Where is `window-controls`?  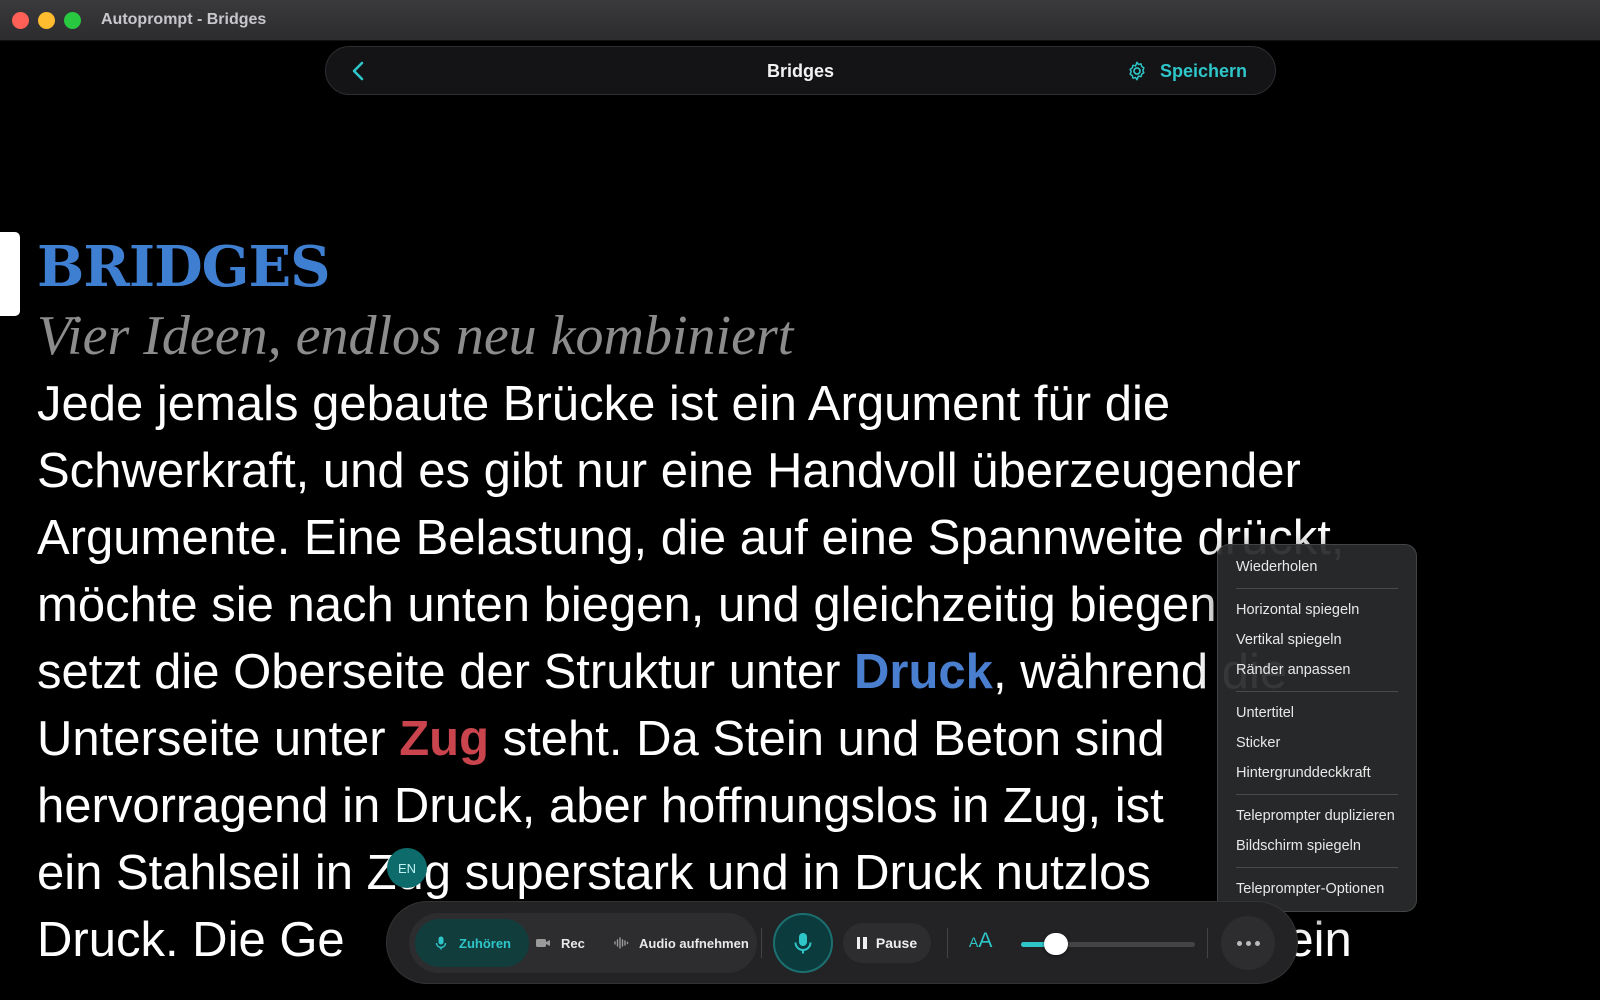 window-controls is located at coordinates (46, 20).